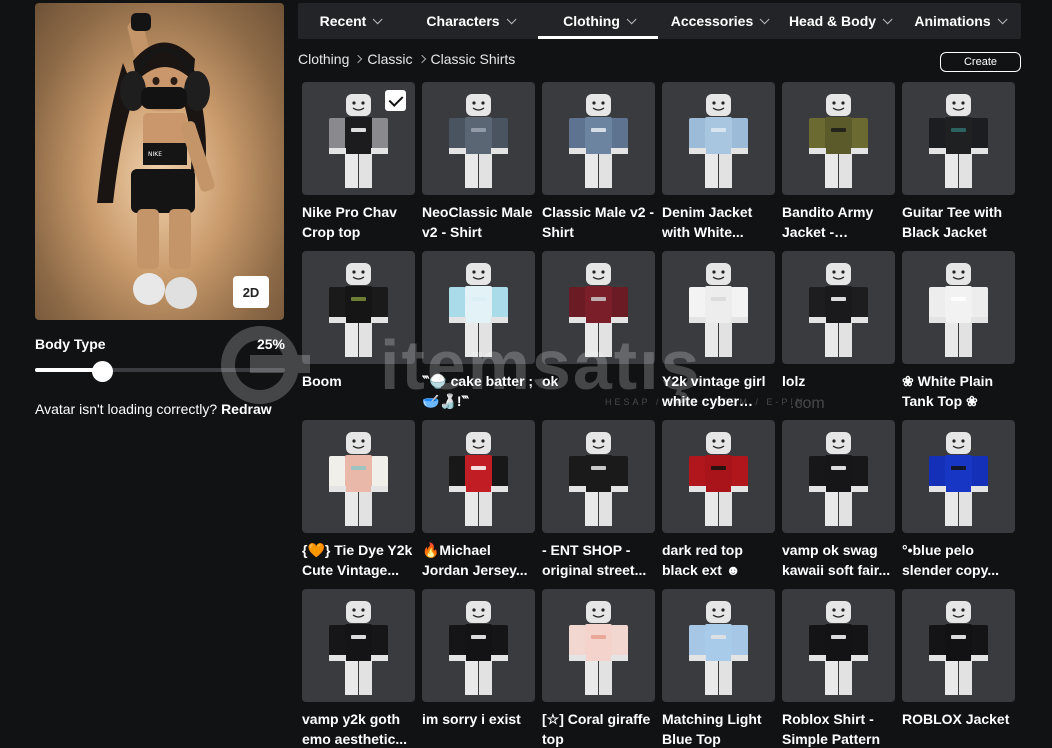  I want to click on item-card: im sorry i exist, so click(478, 668).